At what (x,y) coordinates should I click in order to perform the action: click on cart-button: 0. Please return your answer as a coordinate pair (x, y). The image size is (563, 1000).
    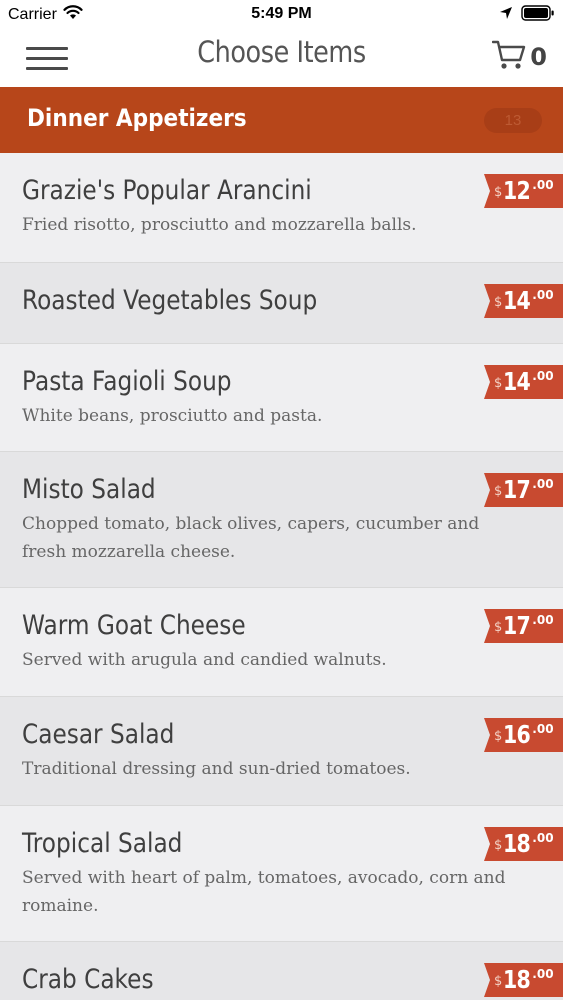
    Looking at the image, I should click on (519, 57).